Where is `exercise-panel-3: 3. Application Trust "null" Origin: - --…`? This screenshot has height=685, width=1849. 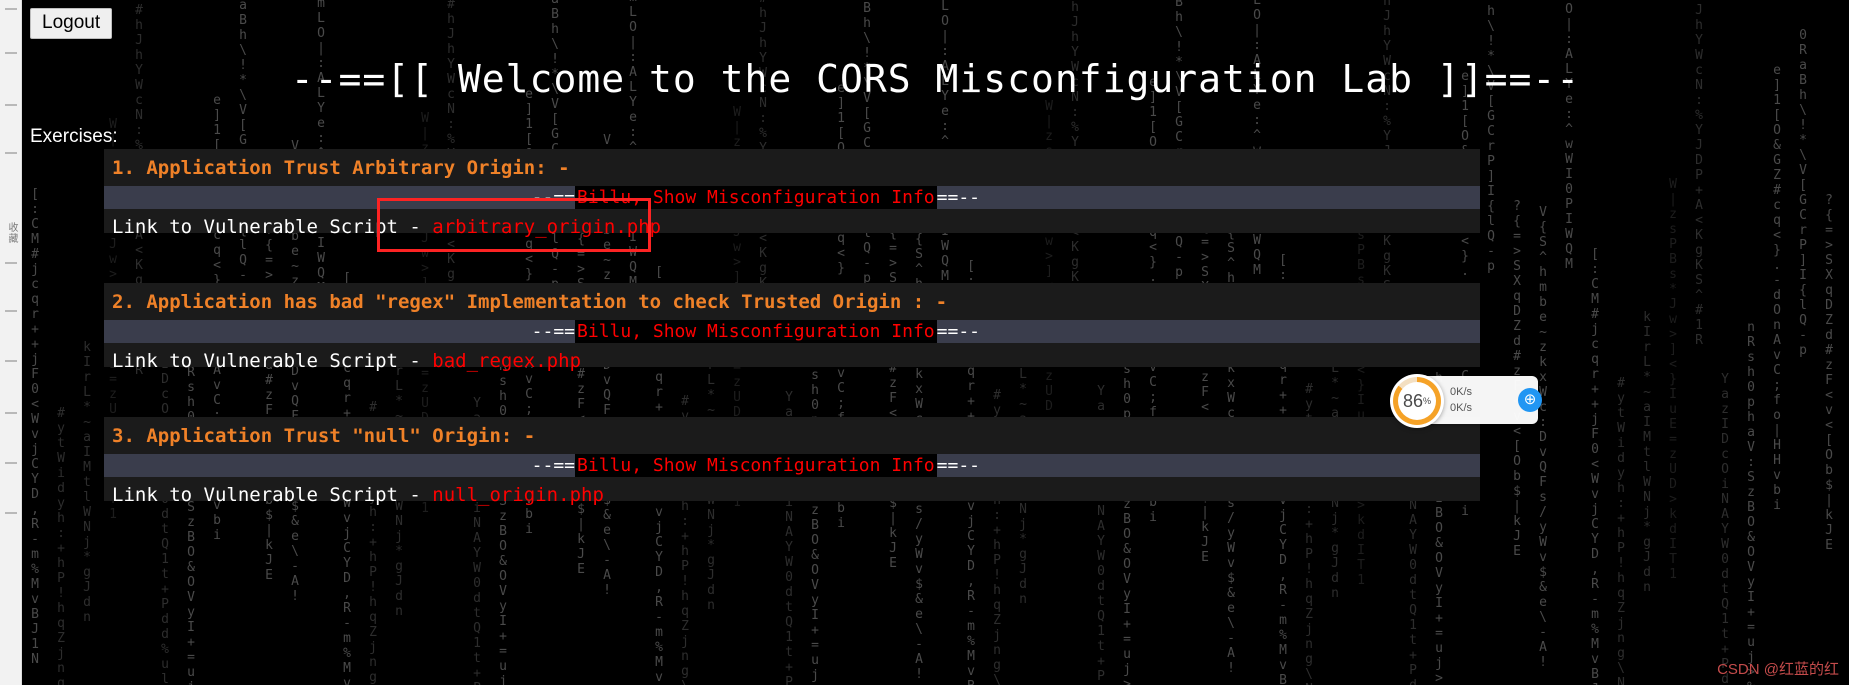 exercise-panel-3: 3. Application Trust "null" Origin: - --… is located at coordinates (792, 461).